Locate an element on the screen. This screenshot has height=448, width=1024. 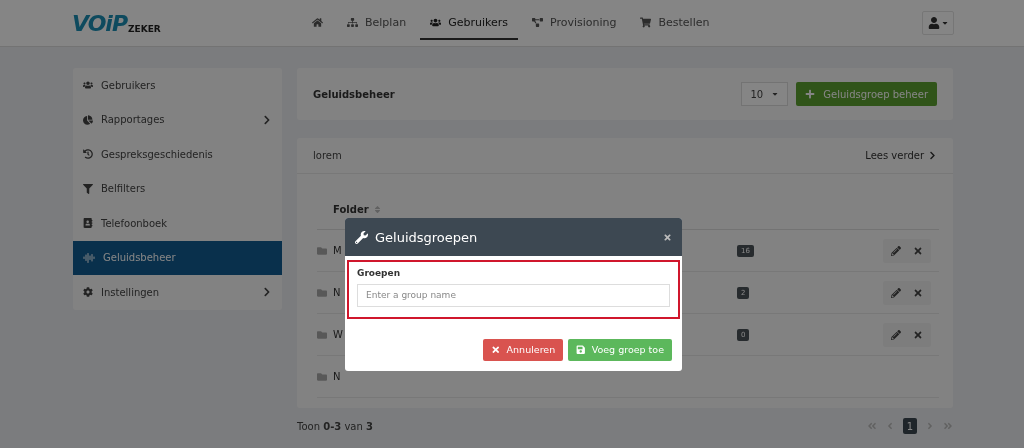
filter-icon is located at coordinates (88, 188).